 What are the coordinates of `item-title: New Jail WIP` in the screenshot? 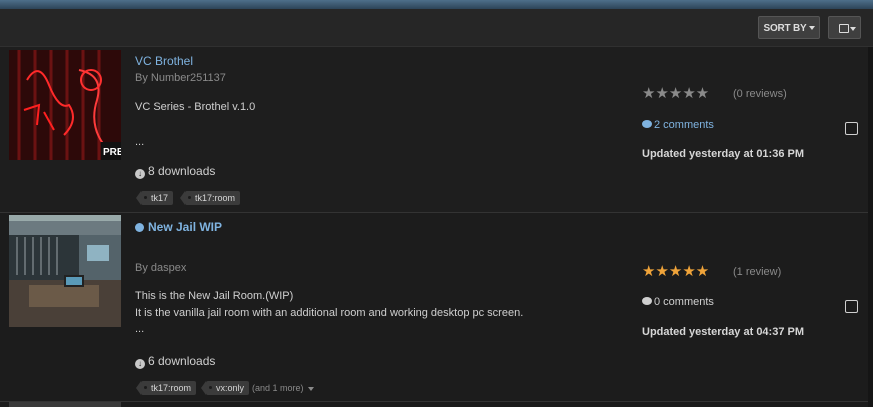 It's located at (178, 227).